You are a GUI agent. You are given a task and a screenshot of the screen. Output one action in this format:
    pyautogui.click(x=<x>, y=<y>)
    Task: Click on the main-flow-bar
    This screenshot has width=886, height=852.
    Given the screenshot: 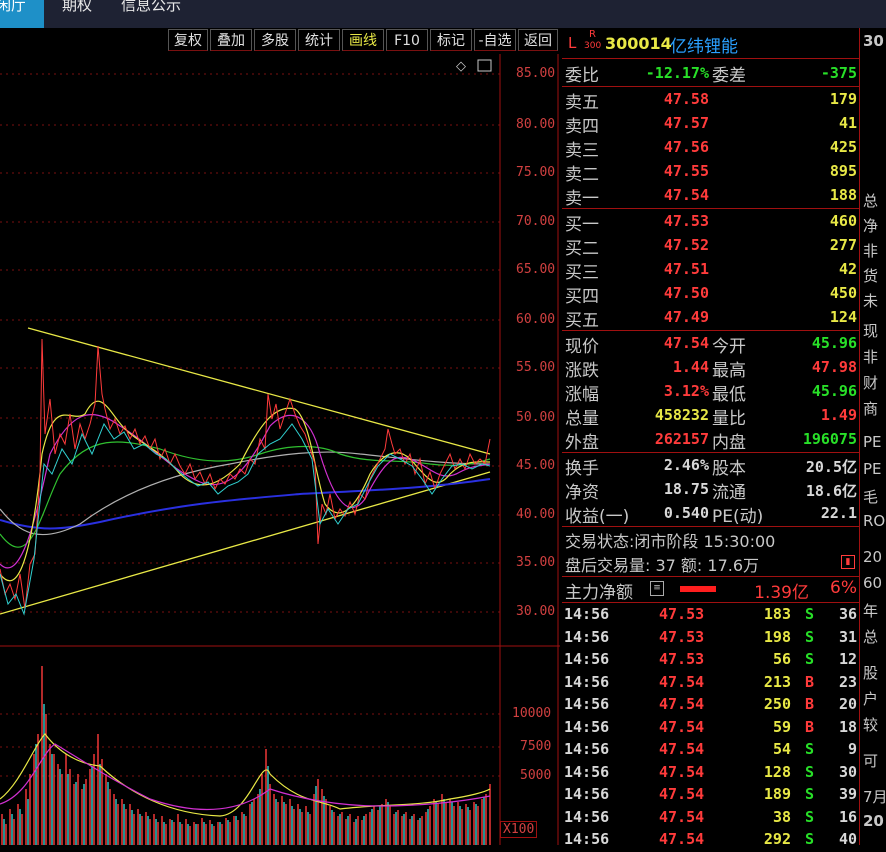 What is the action you would take?
    pyautogui.click(x=698, y=589)
    